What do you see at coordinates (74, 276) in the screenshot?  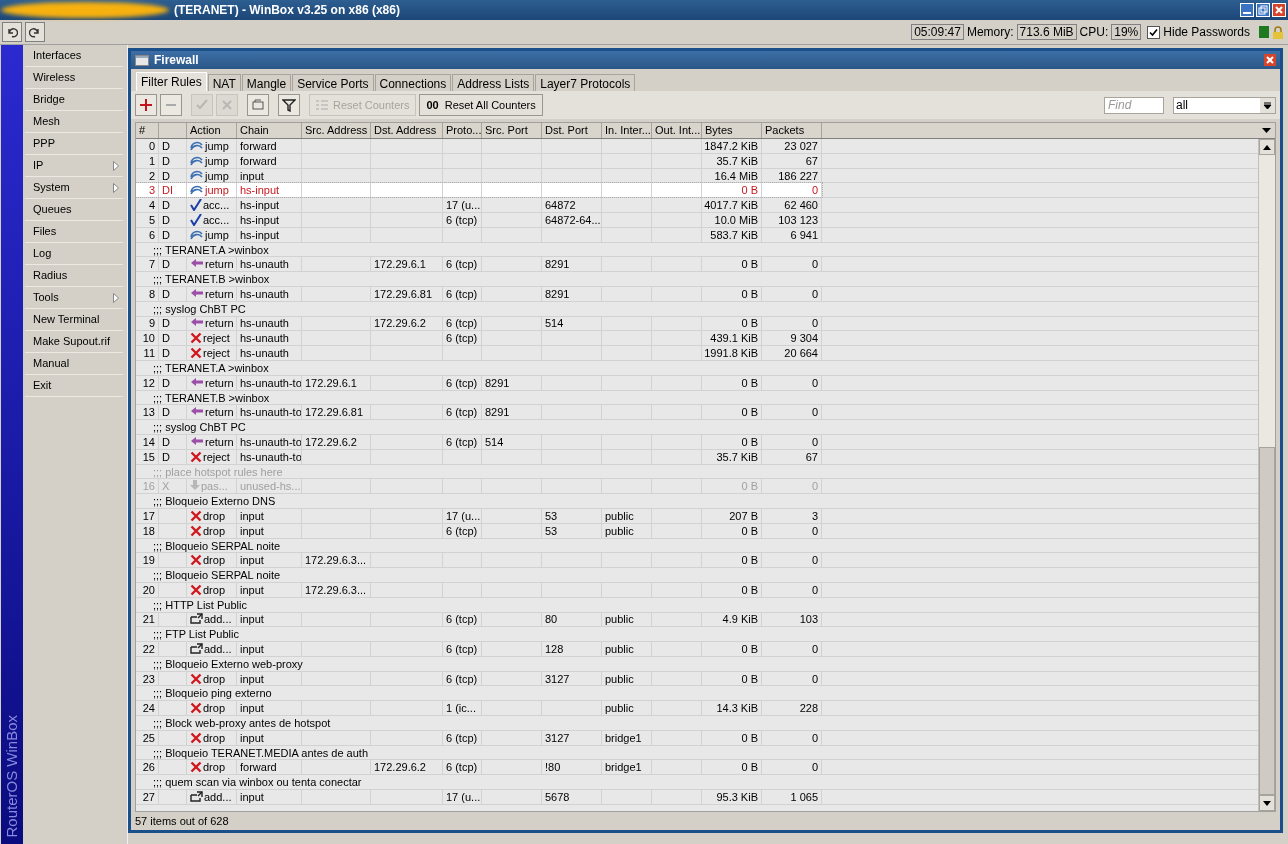 I see `menu-item: Radius` at bounding box center [74, 276].